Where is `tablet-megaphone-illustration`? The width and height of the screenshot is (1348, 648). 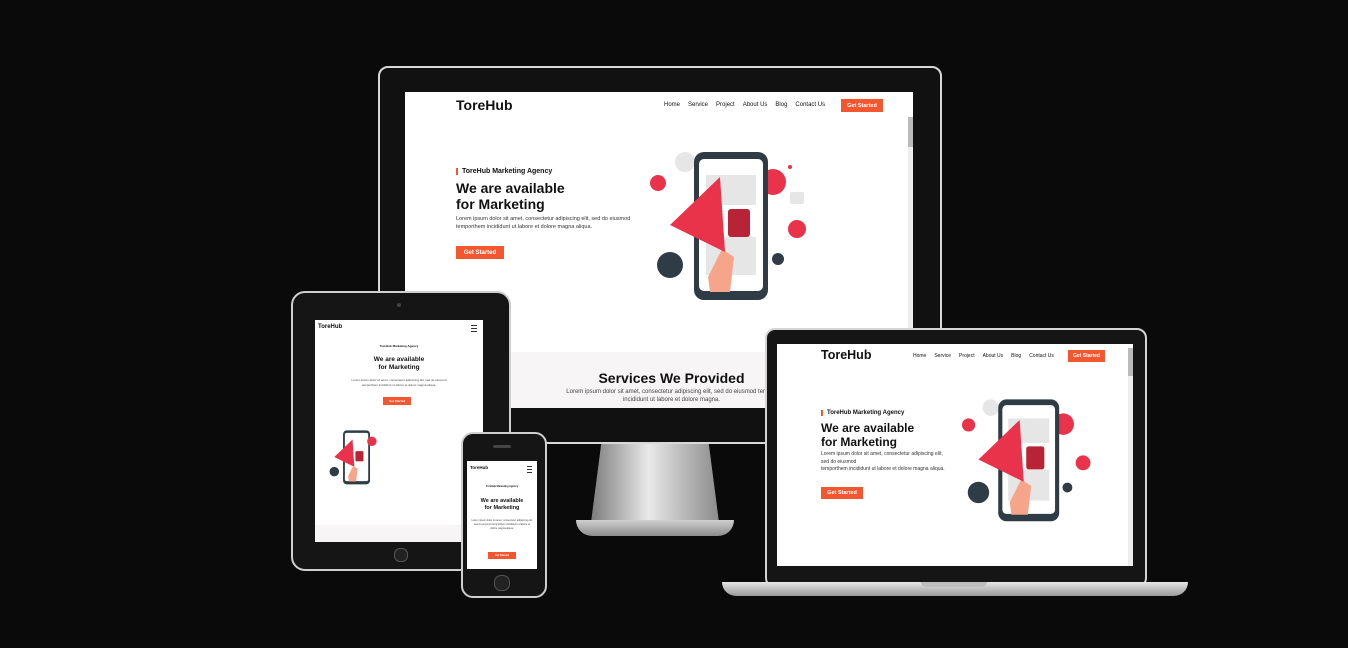 tablet-megaphone-illustration is located at coordinates (353, 457).